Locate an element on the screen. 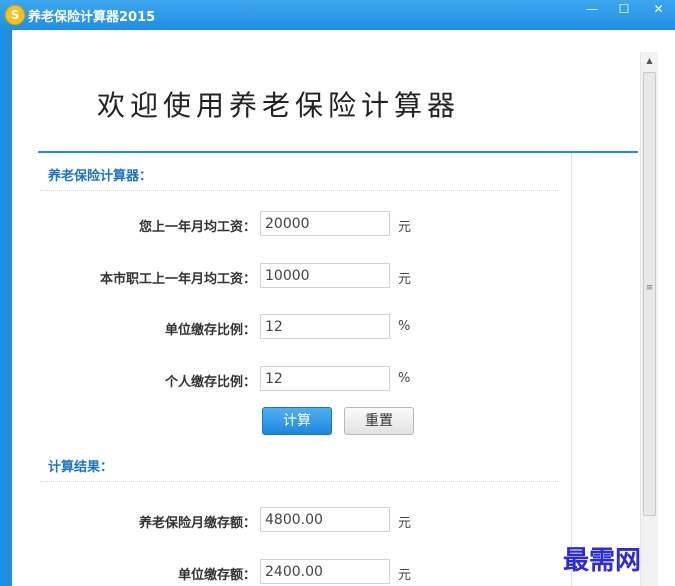 The height and width of the screenshot is (586, 675). city-avg-salary-unit: 元 is located at coordinates (405, 279).